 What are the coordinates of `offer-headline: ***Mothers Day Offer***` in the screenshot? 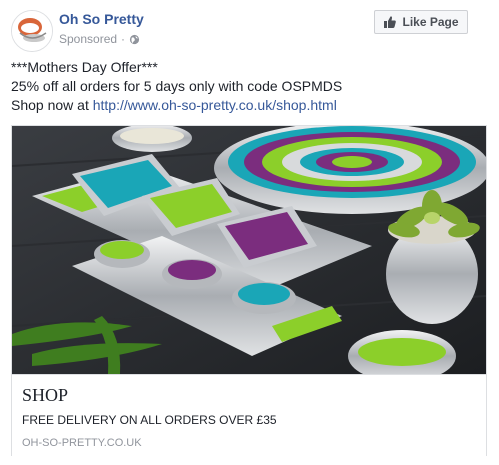 It's located at (84, 67).